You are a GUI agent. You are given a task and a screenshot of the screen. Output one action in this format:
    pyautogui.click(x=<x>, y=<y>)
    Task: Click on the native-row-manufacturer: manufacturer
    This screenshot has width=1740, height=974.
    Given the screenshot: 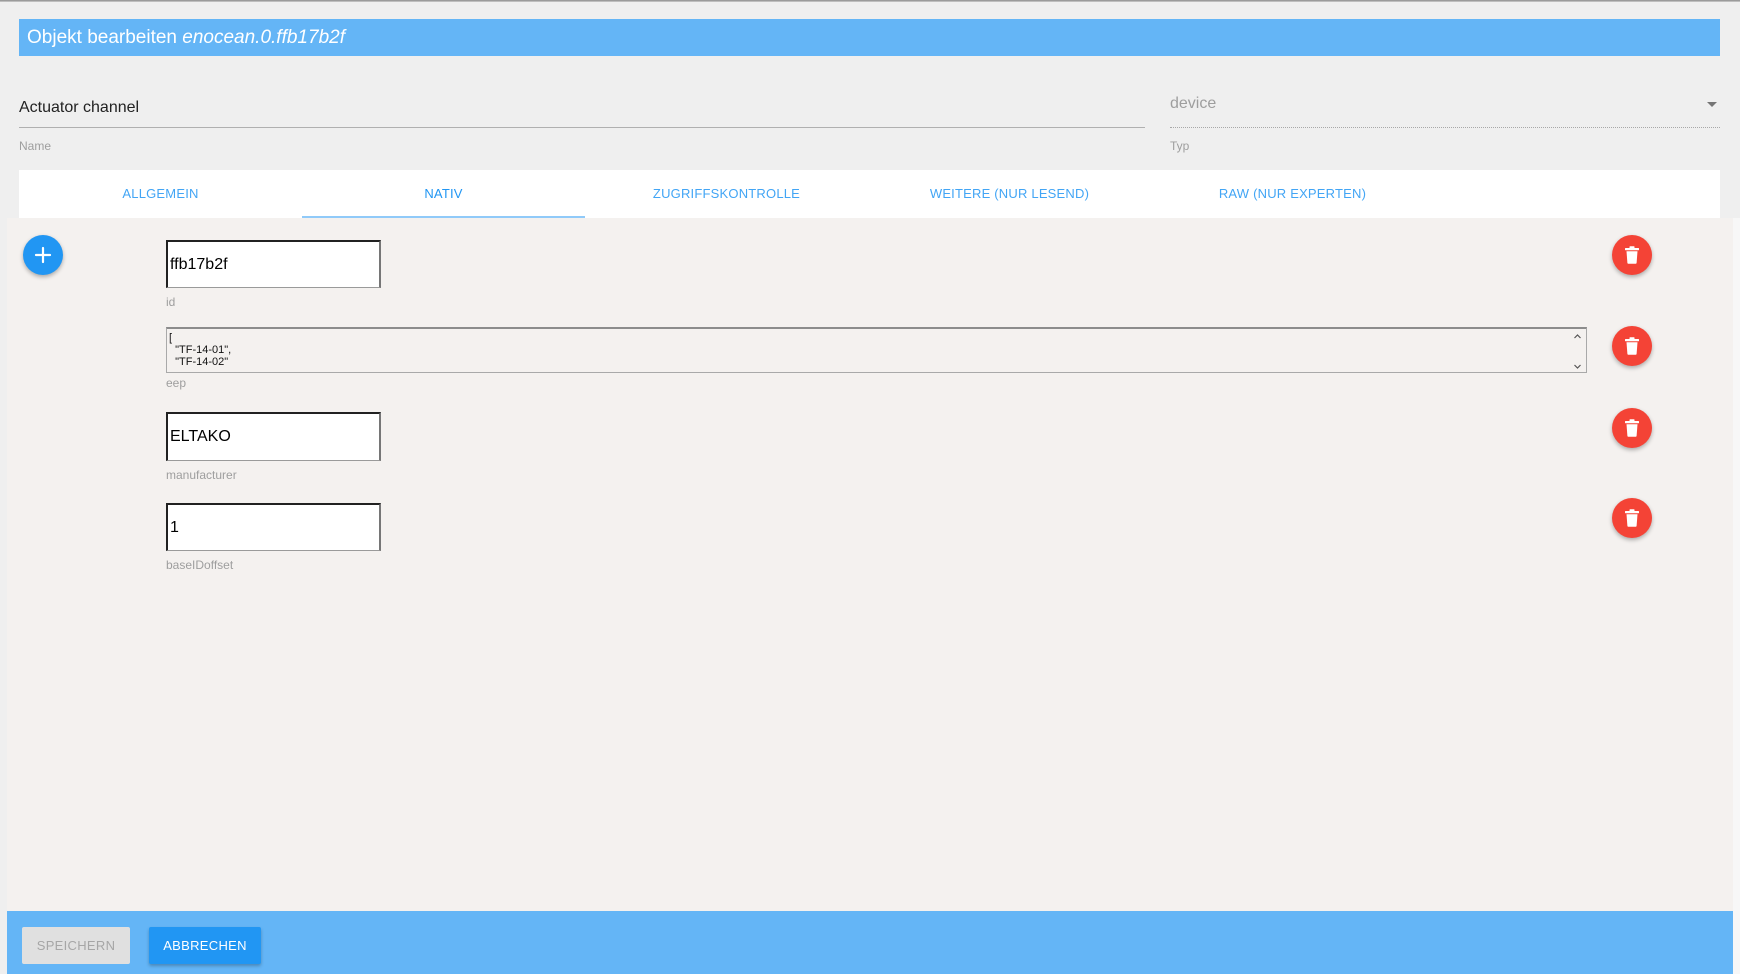 What is the action you would take?
    pyautogui.click(x=877, y=447)
    